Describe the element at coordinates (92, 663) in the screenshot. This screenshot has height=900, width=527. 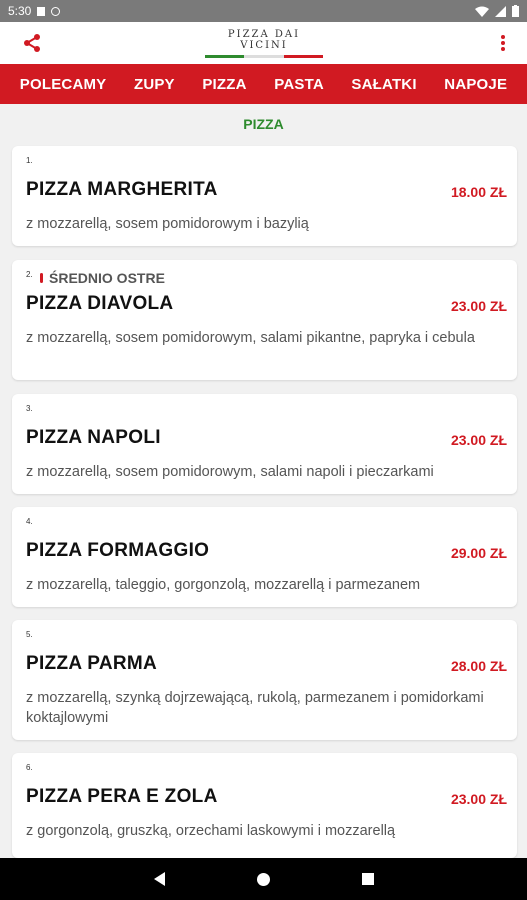
I see `item-name: PIZZA PARMA` at that location.